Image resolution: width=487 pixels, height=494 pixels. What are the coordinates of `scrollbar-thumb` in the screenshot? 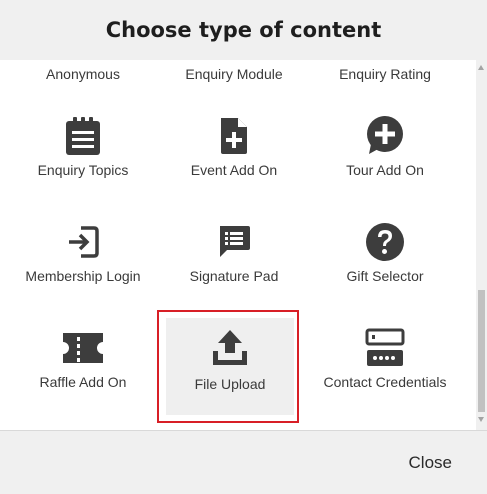 It's located at (481, 351).